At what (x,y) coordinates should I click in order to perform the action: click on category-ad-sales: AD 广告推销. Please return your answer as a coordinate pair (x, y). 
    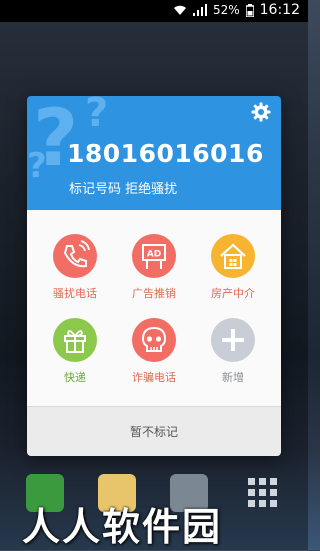
    Looking at the image, I should click on (154, 267).